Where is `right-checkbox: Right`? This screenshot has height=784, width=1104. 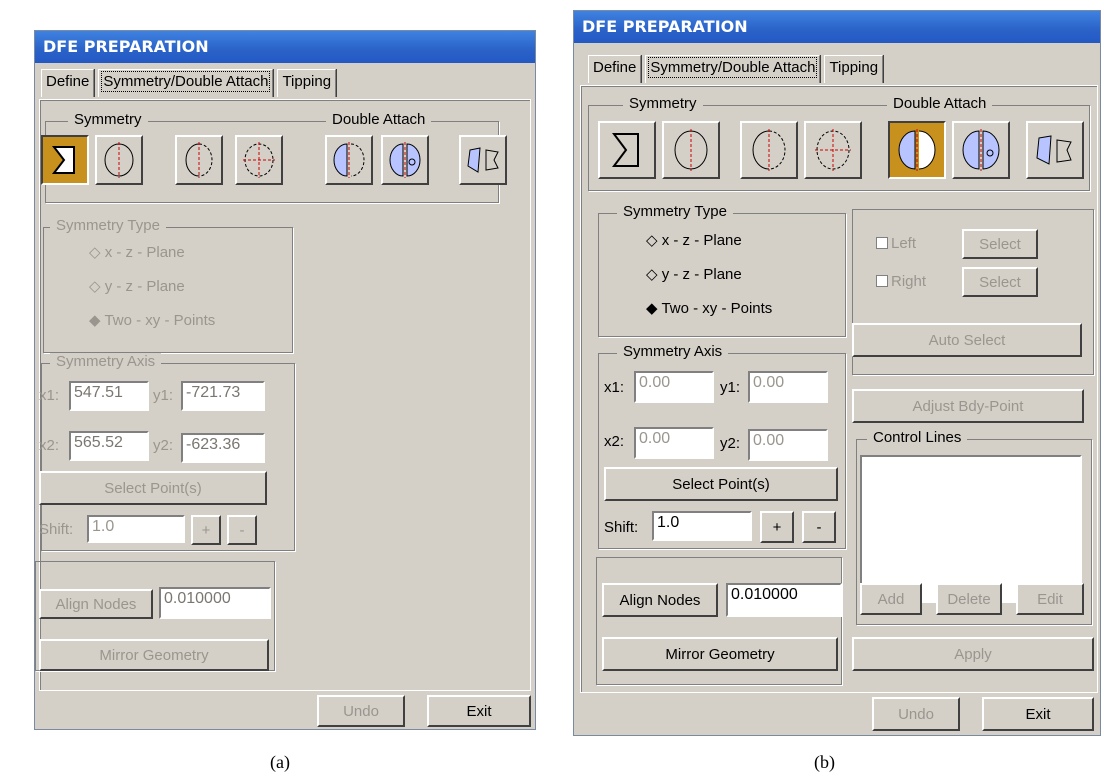
right-checkbox: Right is located at coordinates (901, 281).